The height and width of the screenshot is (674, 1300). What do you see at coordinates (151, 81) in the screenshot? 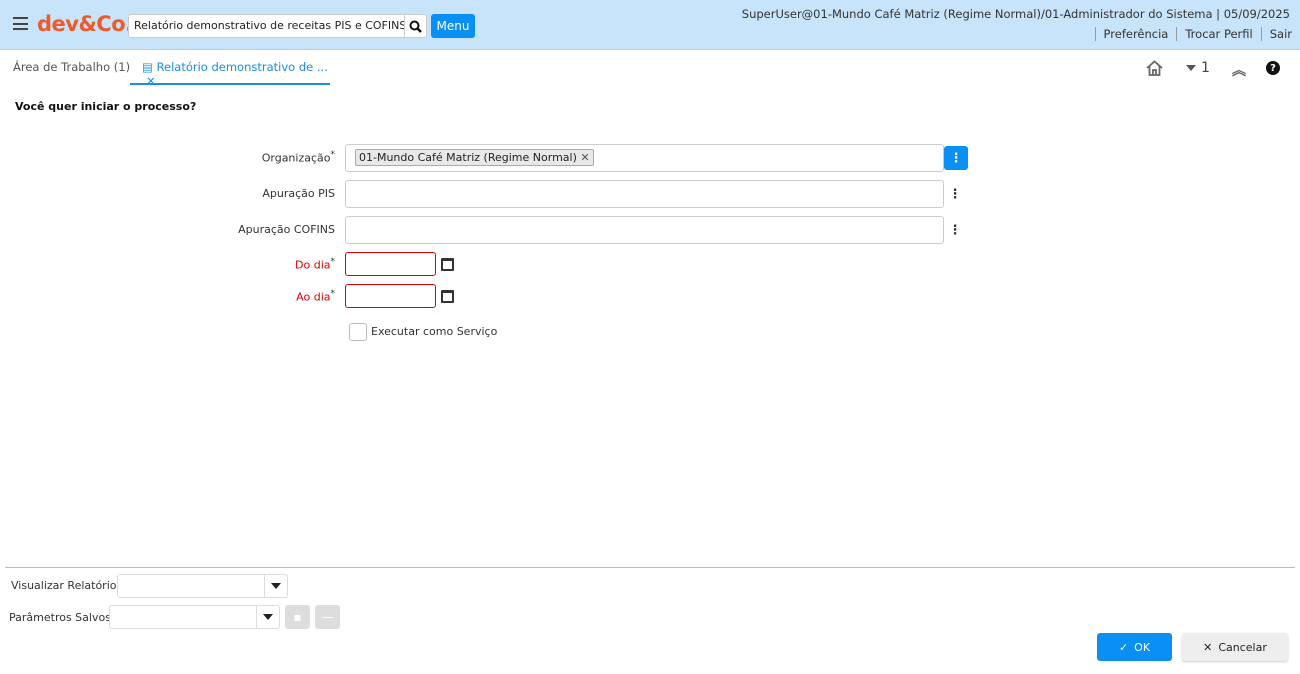
I see `close-tab-icon: ✕` at bounding box center [151, 81].